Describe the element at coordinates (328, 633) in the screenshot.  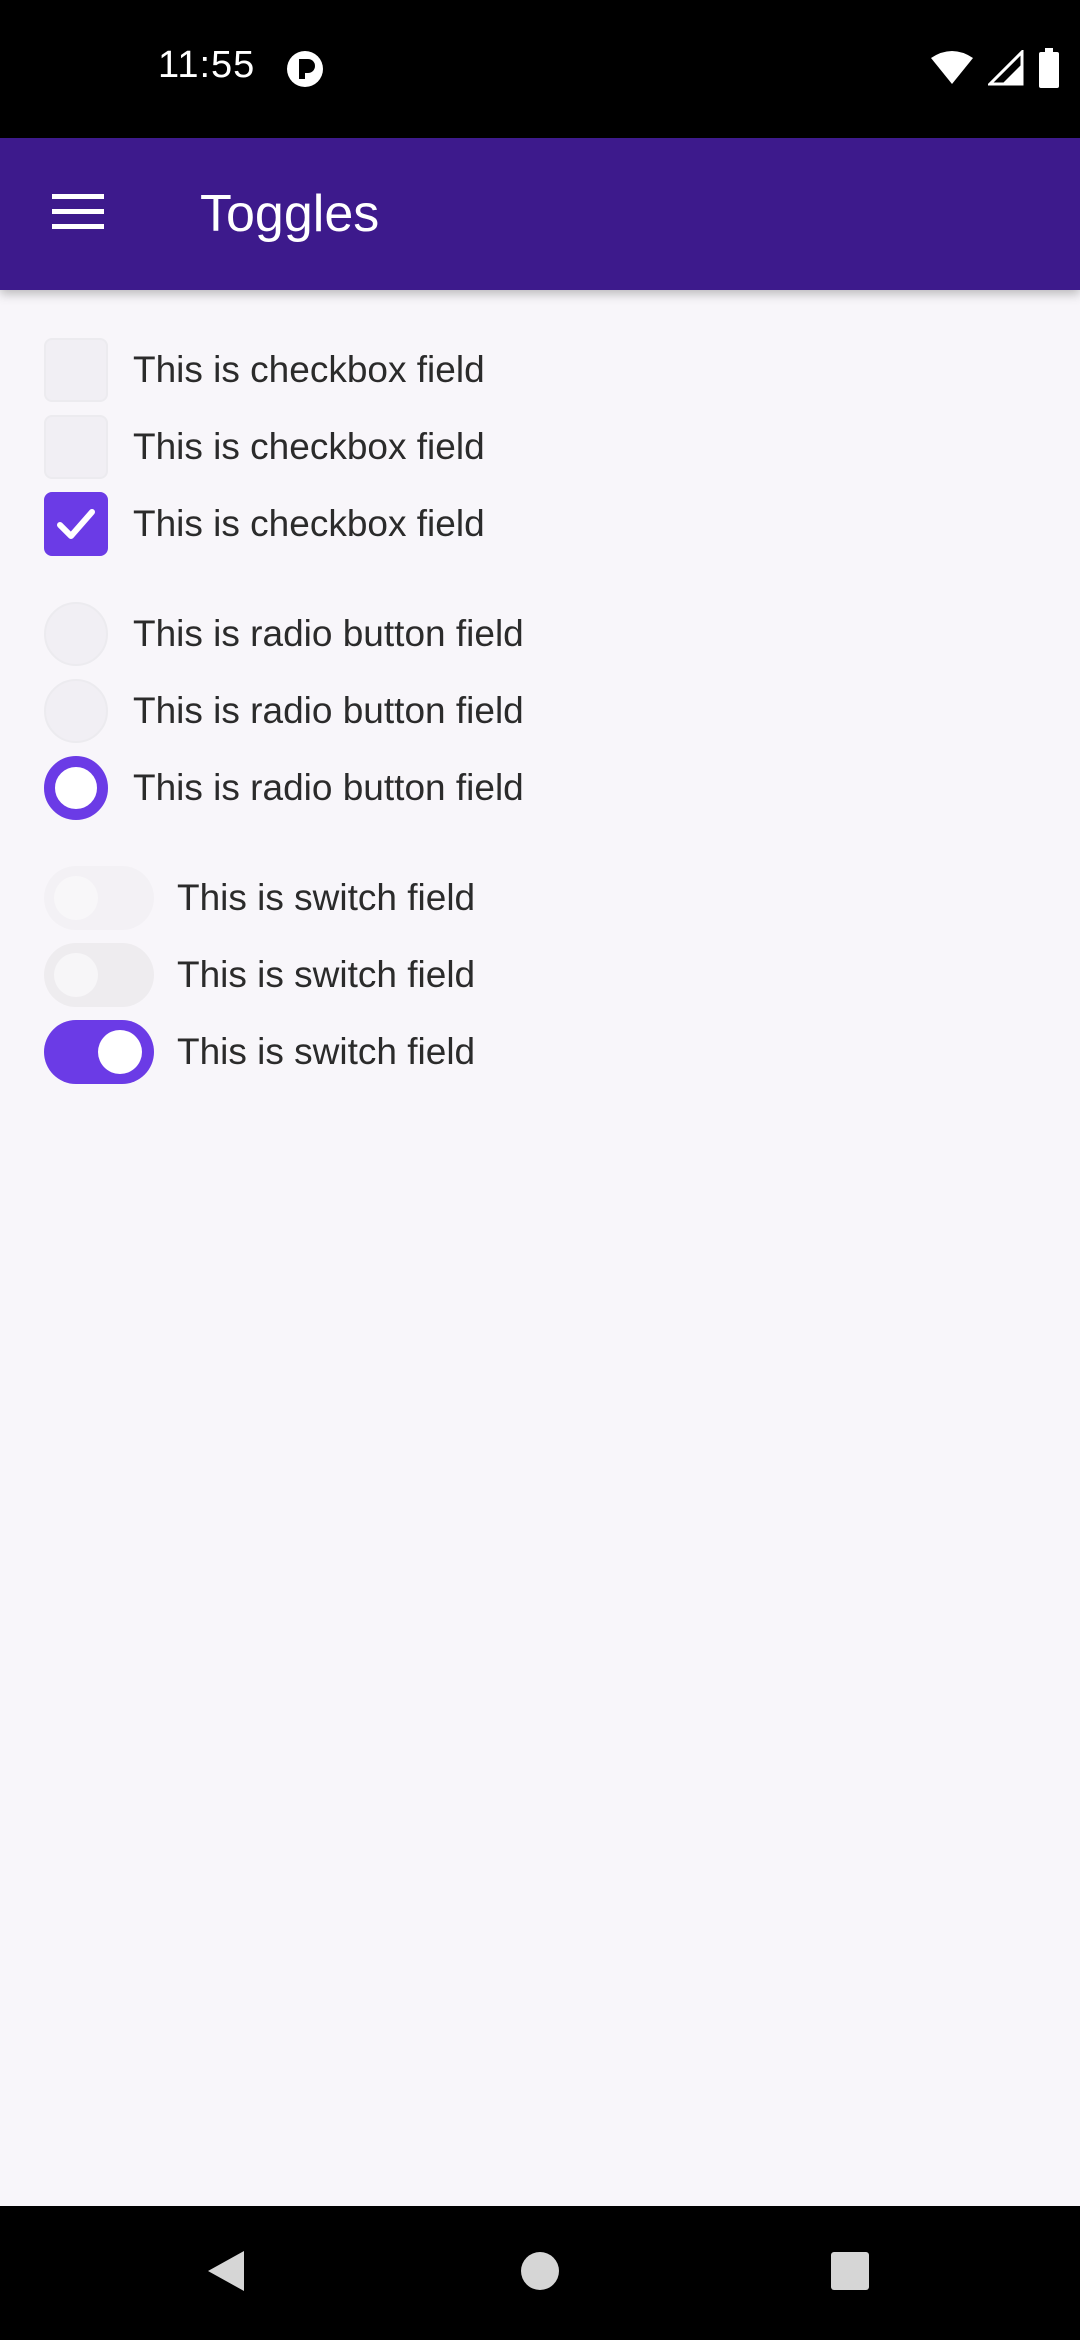
I see `radio-label-1: This is radio button field` at that location.